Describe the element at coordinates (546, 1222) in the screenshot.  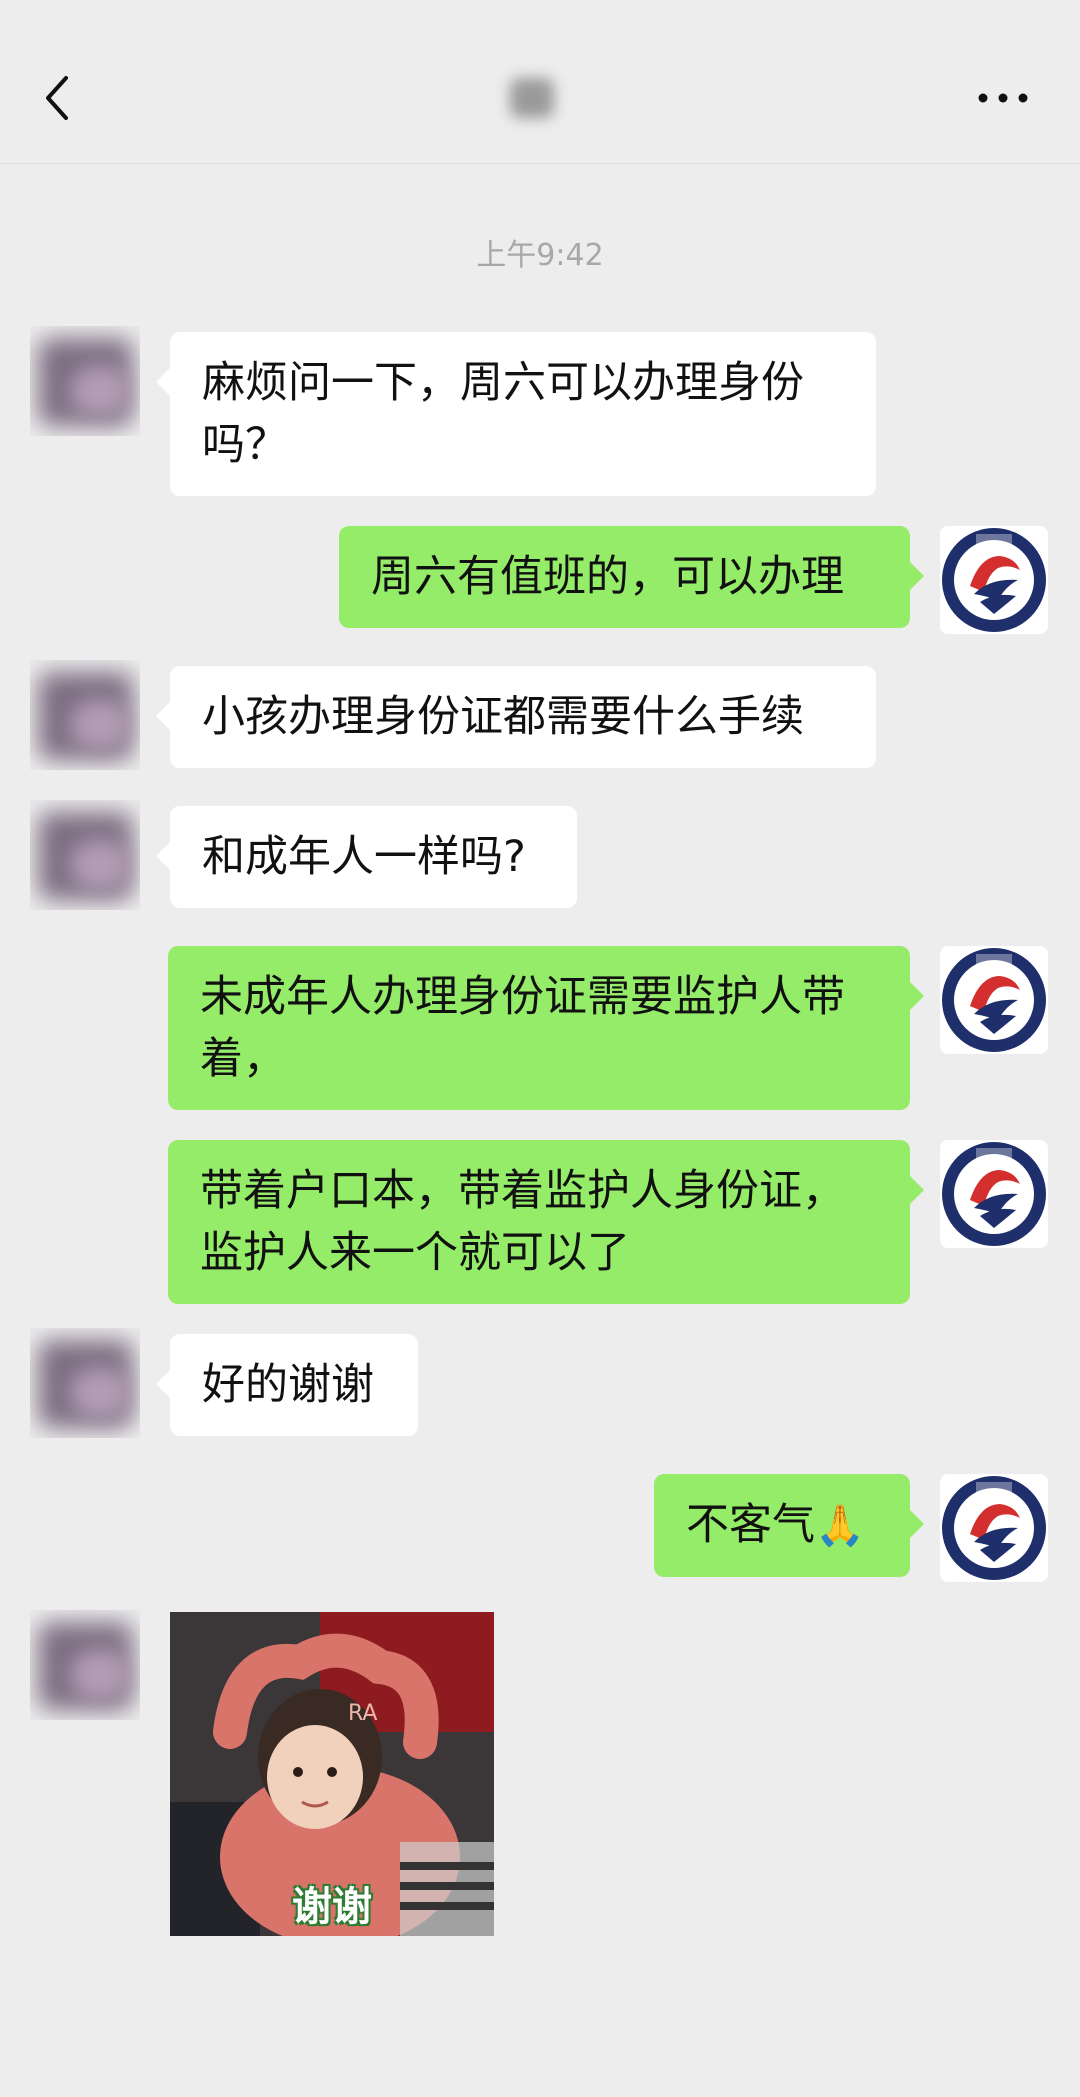
I see `message-bubble-outgoing: 带着户口本，带着监护人身份证，监护人来一个就可以了` at that location.